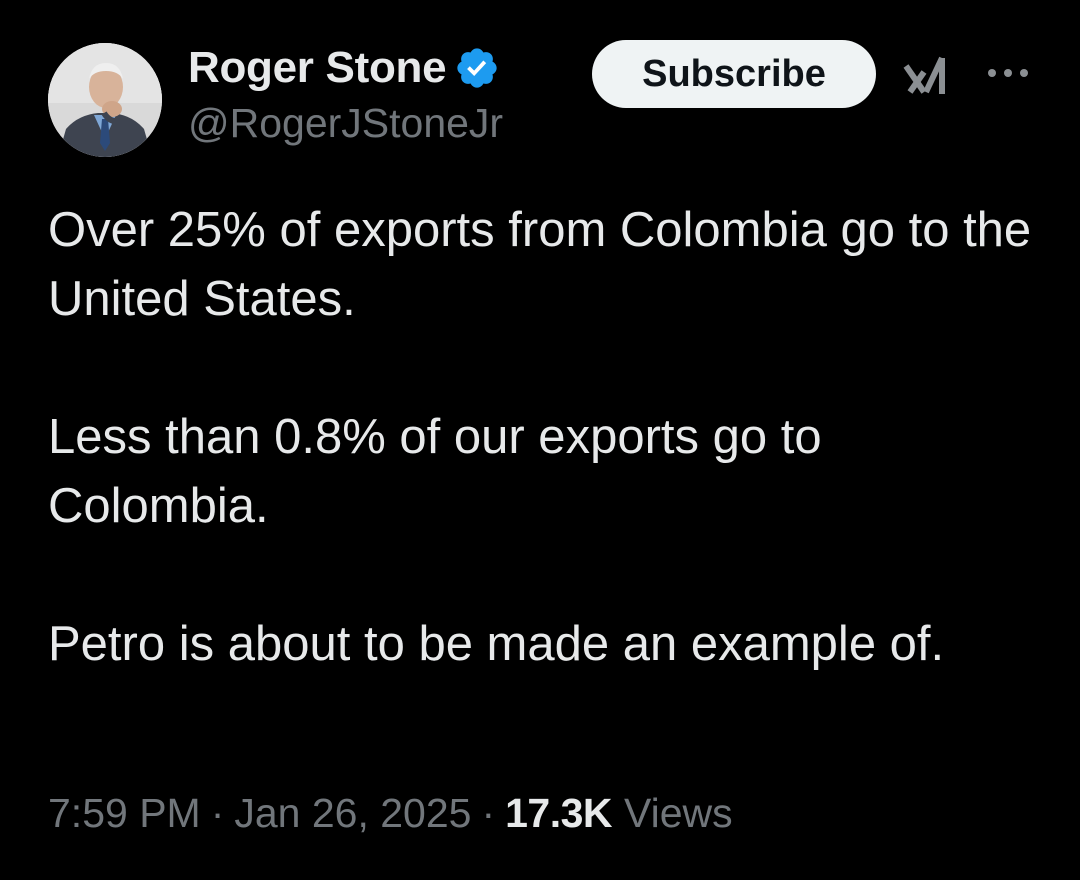 The image size is (1080, 880). What do you see at coordinates (927, 76) in the screenshot?
I see `grok-icon` at bounding box center [927, 76].